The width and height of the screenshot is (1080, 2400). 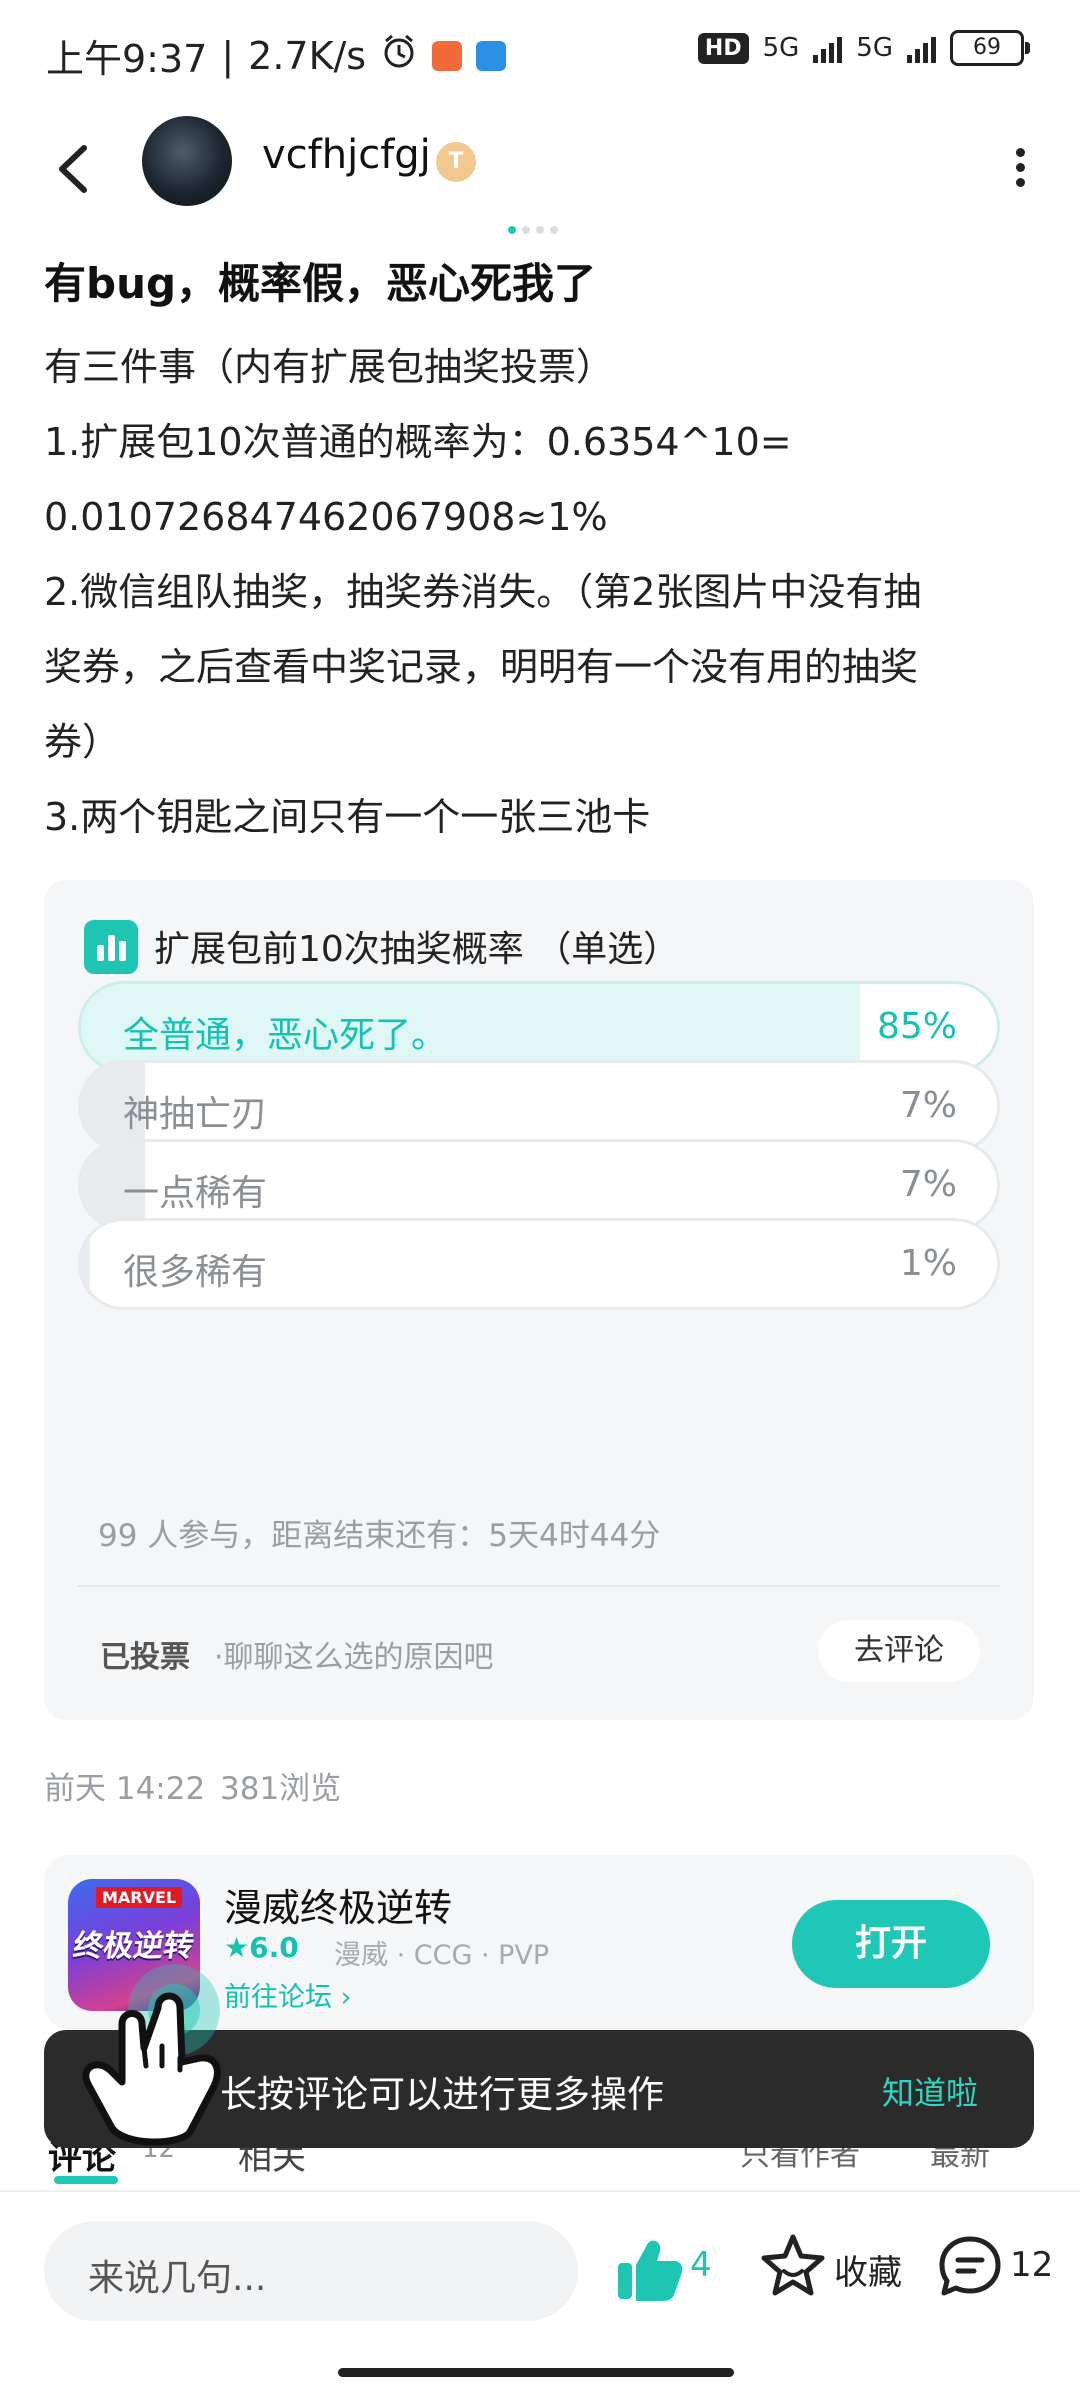 I want to click on tab-active-indicator, so click(x=86, y=2180).